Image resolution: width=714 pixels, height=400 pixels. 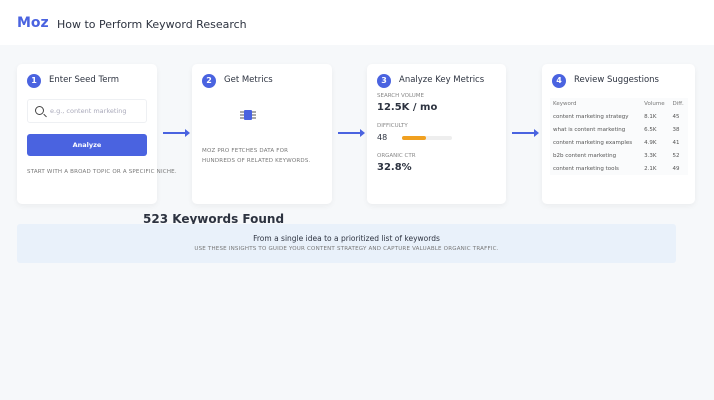 I want to click on search-volume-value: 12.5K / mo, so click(x=407, y=107).